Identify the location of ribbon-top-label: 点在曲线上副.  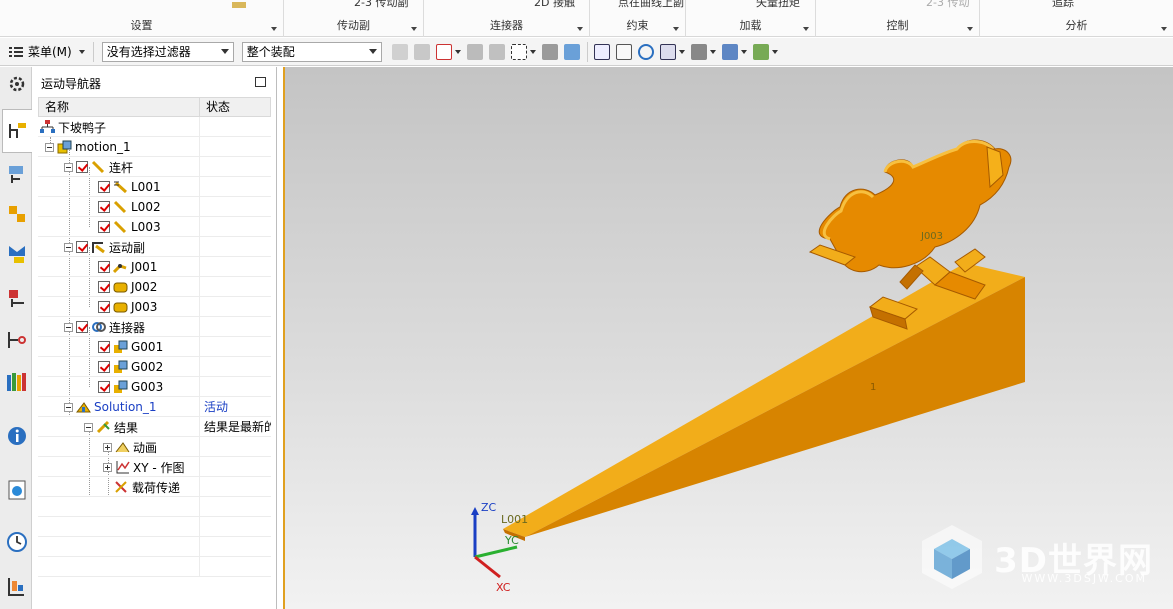
(651, 4).